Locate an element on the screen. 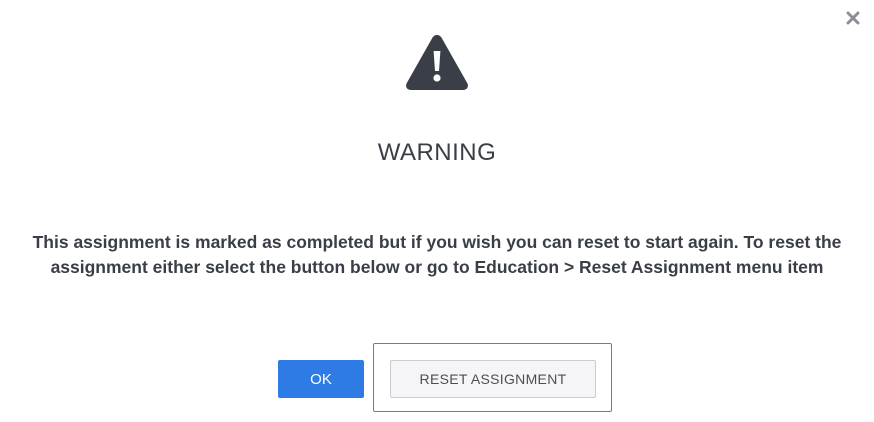  close-button is located at coordinates (853, 18).